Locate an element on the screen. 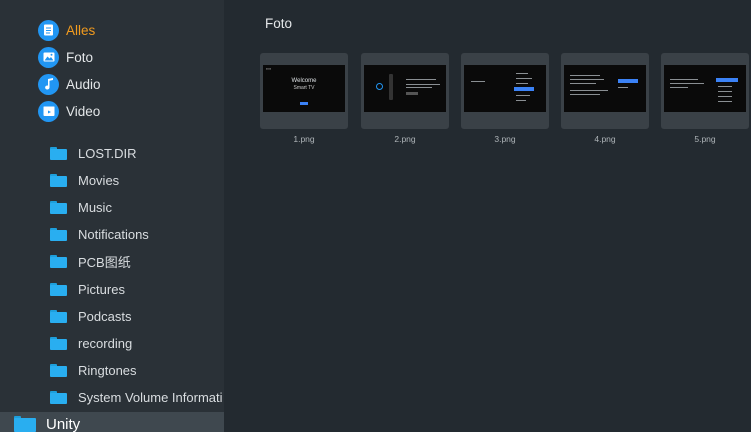  folder-item: System Volume Informati is located at coordinates (137, 397).